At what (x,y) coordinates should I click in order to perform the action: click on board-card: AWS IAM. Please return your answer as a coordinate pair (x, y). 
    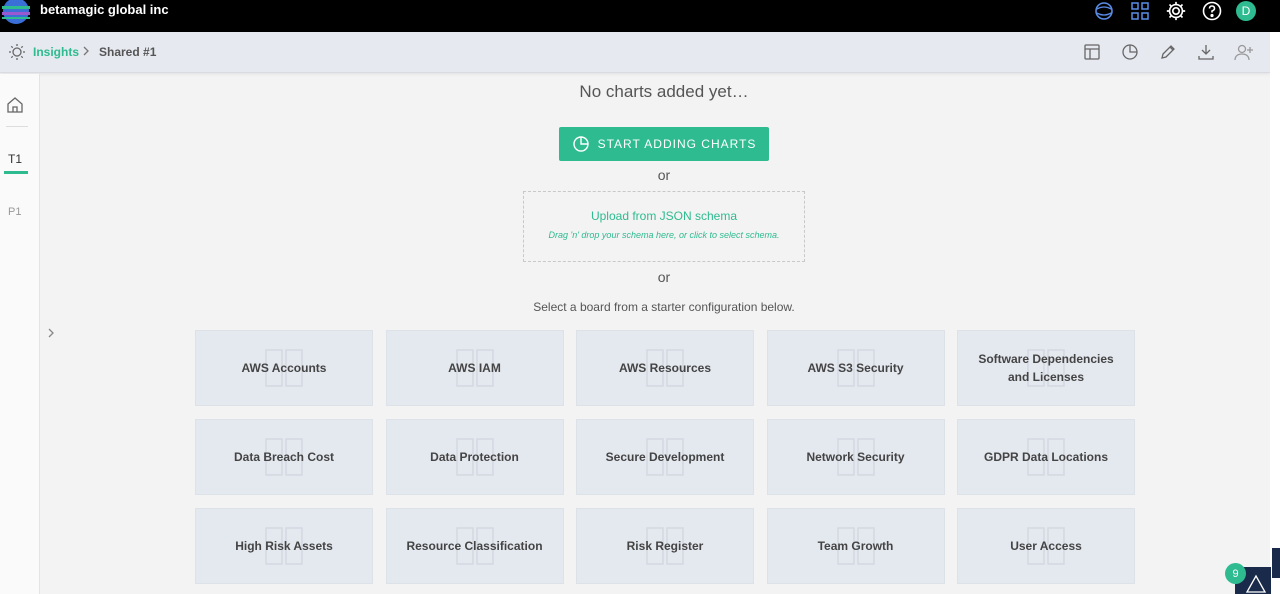
    Looking at the image, I should click on (474, 368).